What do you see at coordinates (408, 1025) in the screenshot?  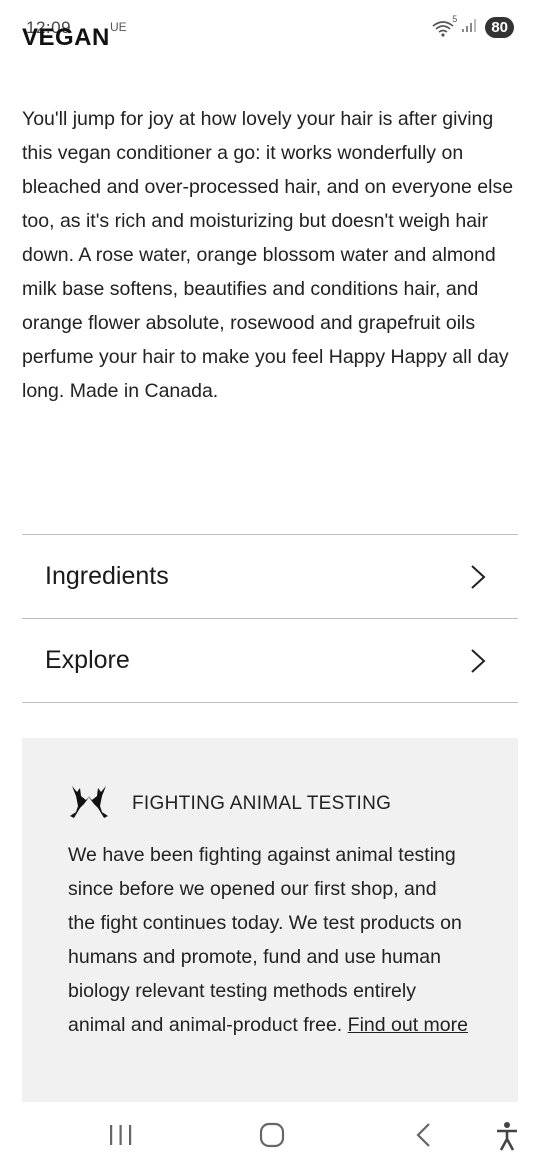 I see `find-out-more-link: Find out more` at bounding box center [408, 1025].